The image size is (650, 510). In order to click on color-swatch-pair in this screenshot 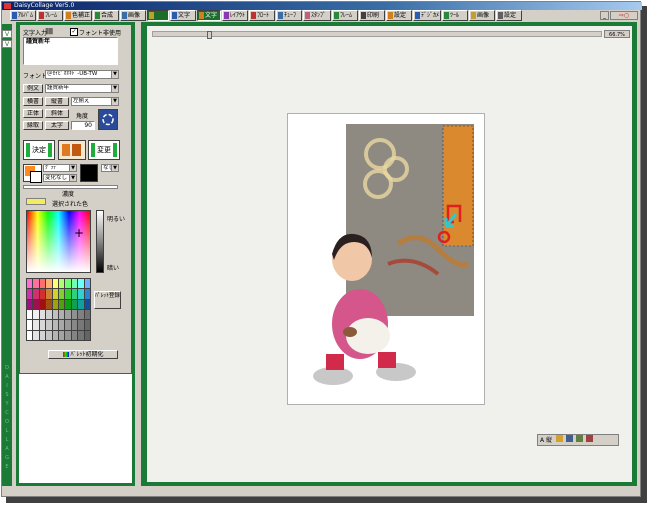, I will do `click(32, 173)`.